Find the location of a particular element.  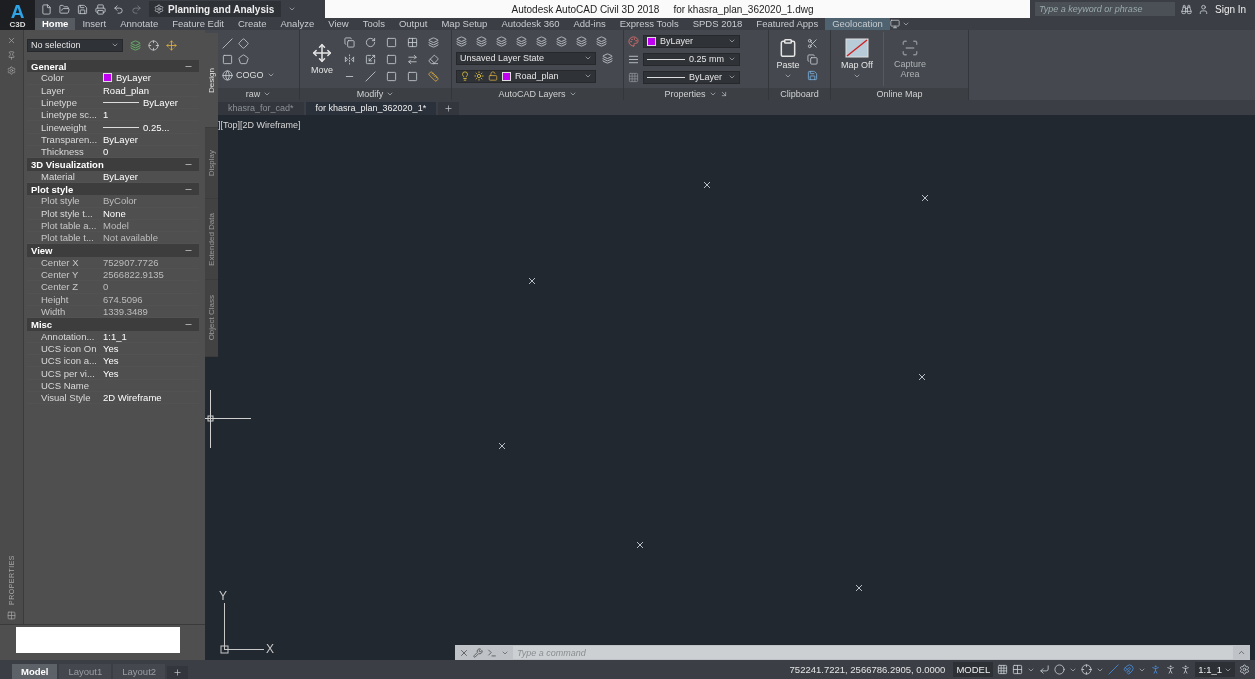

panel-title: raw is located at coordinates (253, 94).